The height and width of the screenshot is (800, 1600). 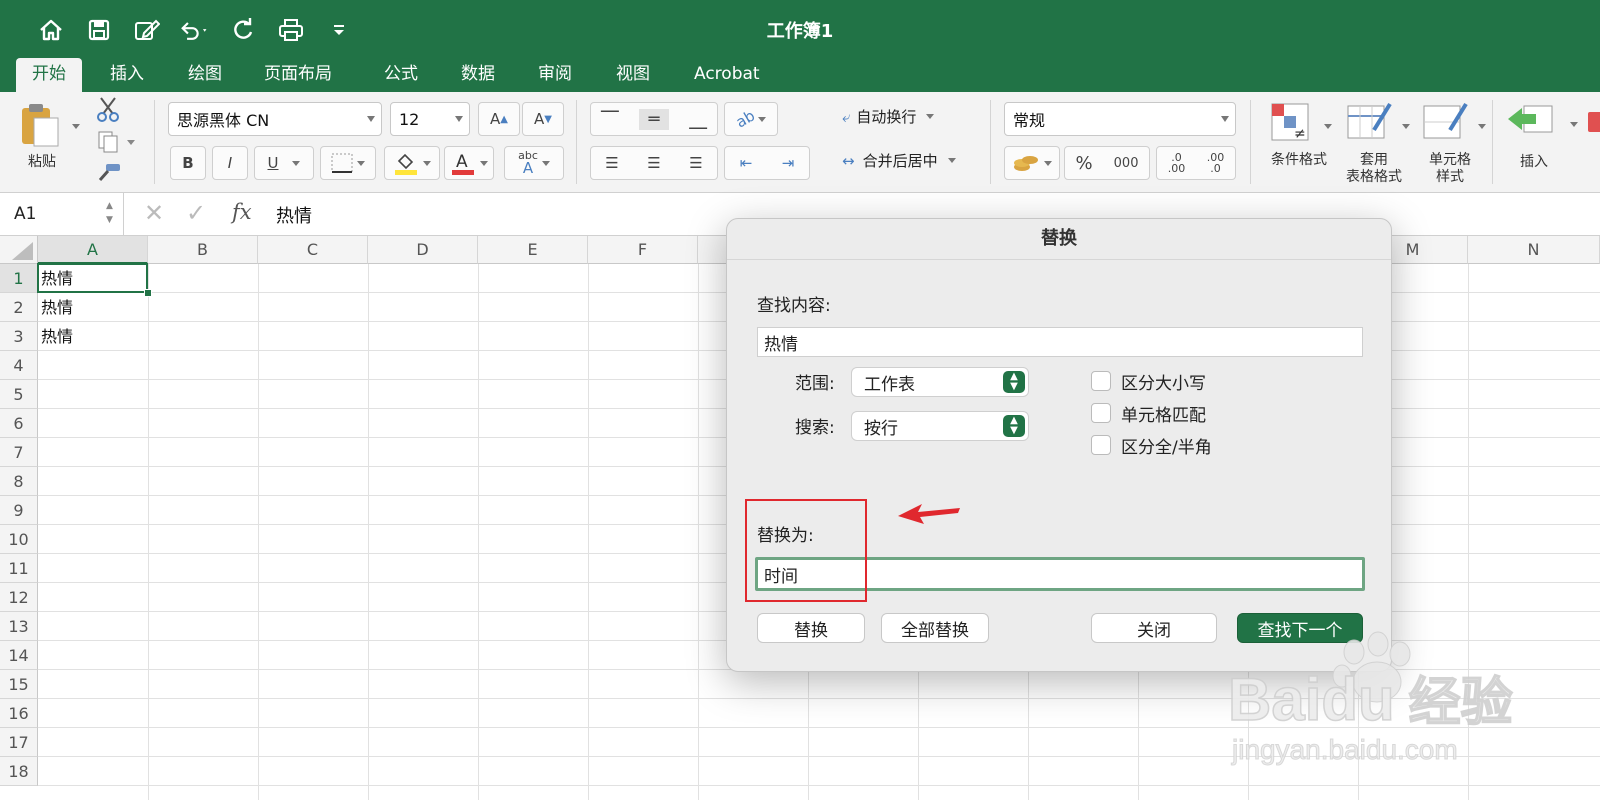 I want to click on match-width-checkbox, so click(x=1101, y=445).